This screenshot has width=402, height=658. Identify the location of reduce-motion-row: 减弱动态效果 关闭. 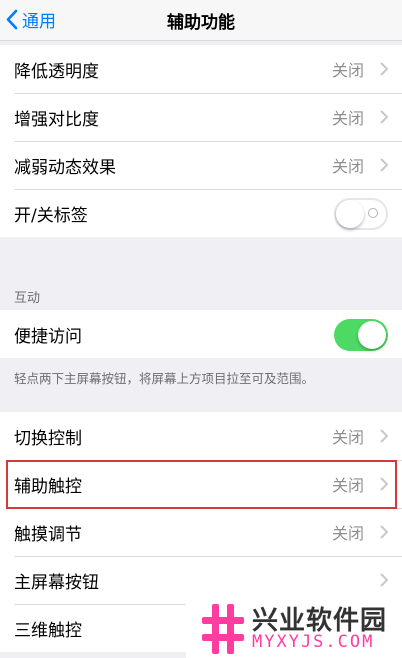
(201, 165).